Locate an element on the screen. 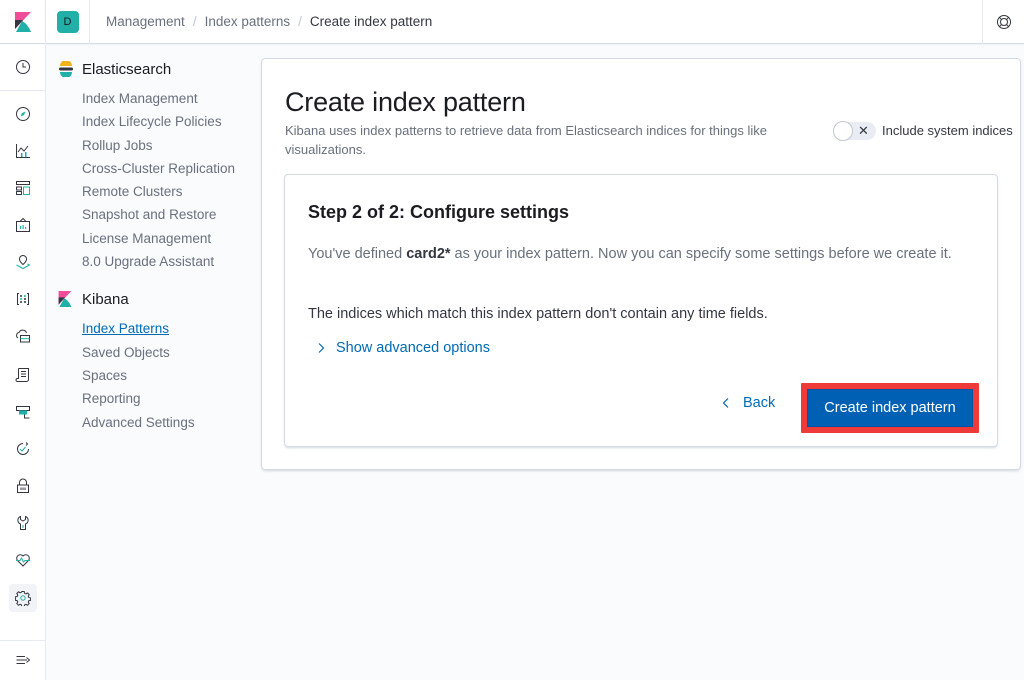  heartbeat-icon is located at coordinates (23, 560).